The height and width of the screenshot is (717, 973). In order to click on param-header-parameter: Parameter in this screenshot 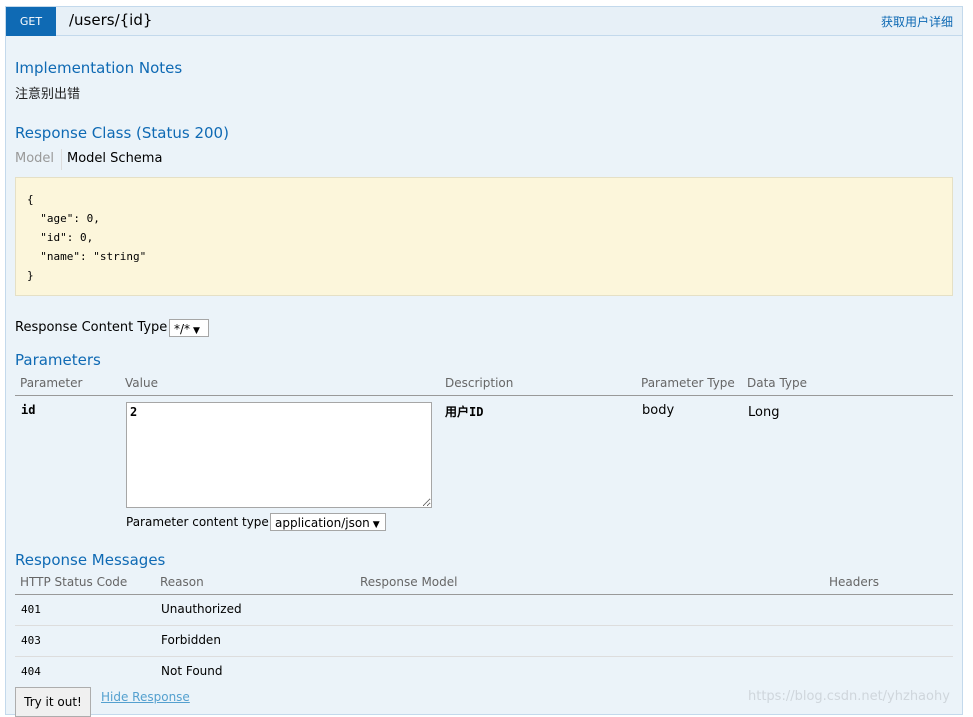, I will do `click(51, 383)`.